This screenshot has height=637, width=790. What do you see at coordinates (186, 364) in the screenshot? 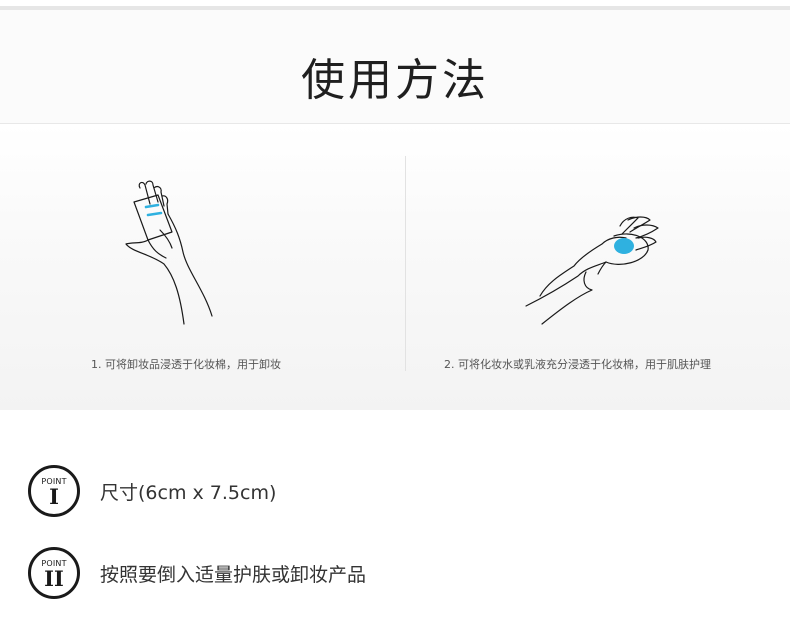
I see `step-1-caption: 1. 可将卸妆品浸透于化妆棉，用于卸妆` at bounding box center [186, 364].